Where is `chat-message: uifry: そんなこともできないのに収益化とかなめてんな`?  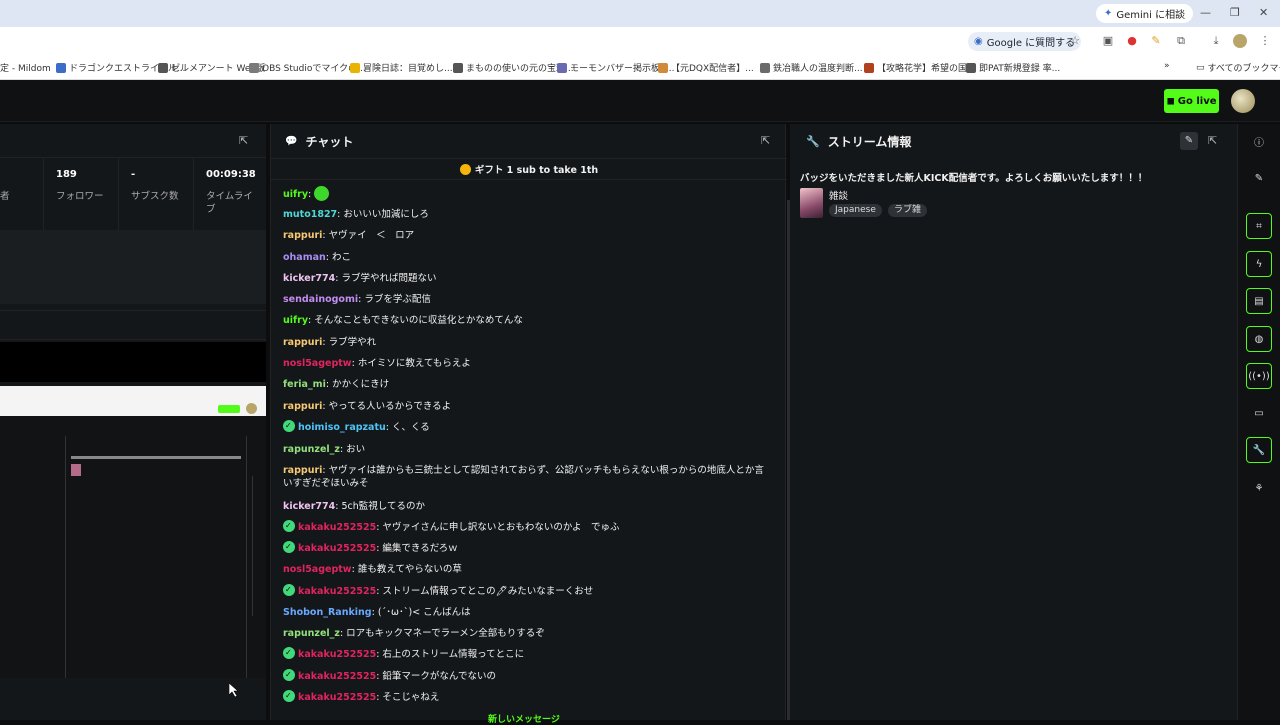 chat-message: uifry: そんなこともできないのに収益化とかなめてんな is located at coordinates (528, 321).